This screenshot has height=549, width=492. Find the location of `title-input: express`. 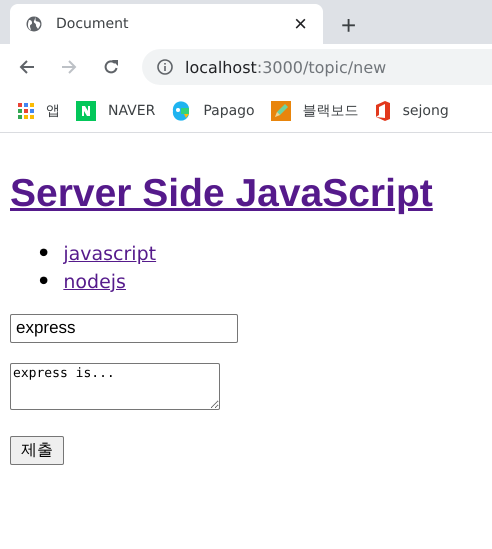

title-input: express is located at coordinates (124, 328).